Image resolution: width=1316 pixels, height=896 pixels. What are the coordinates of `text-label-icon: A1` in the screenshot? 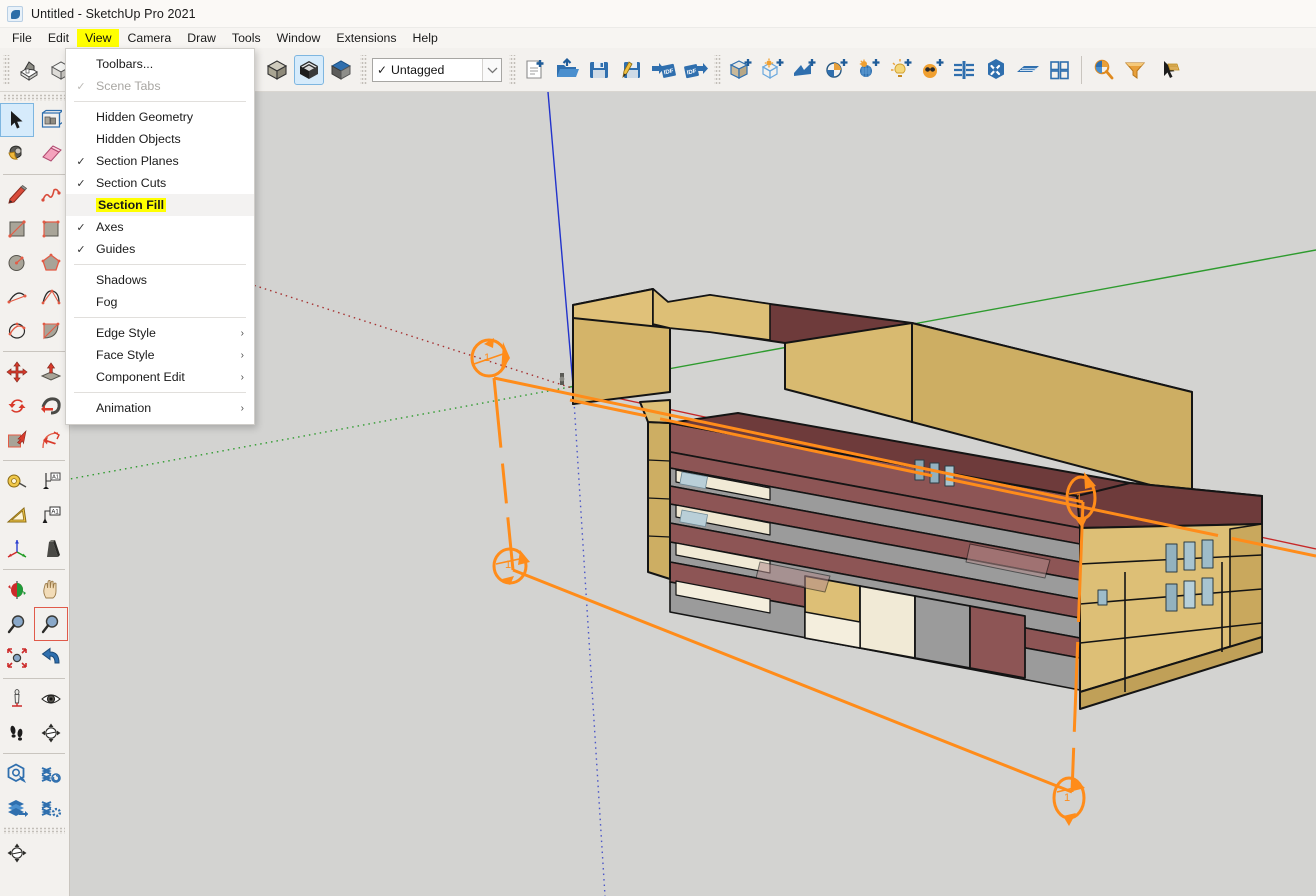 It's located at (51, 515).